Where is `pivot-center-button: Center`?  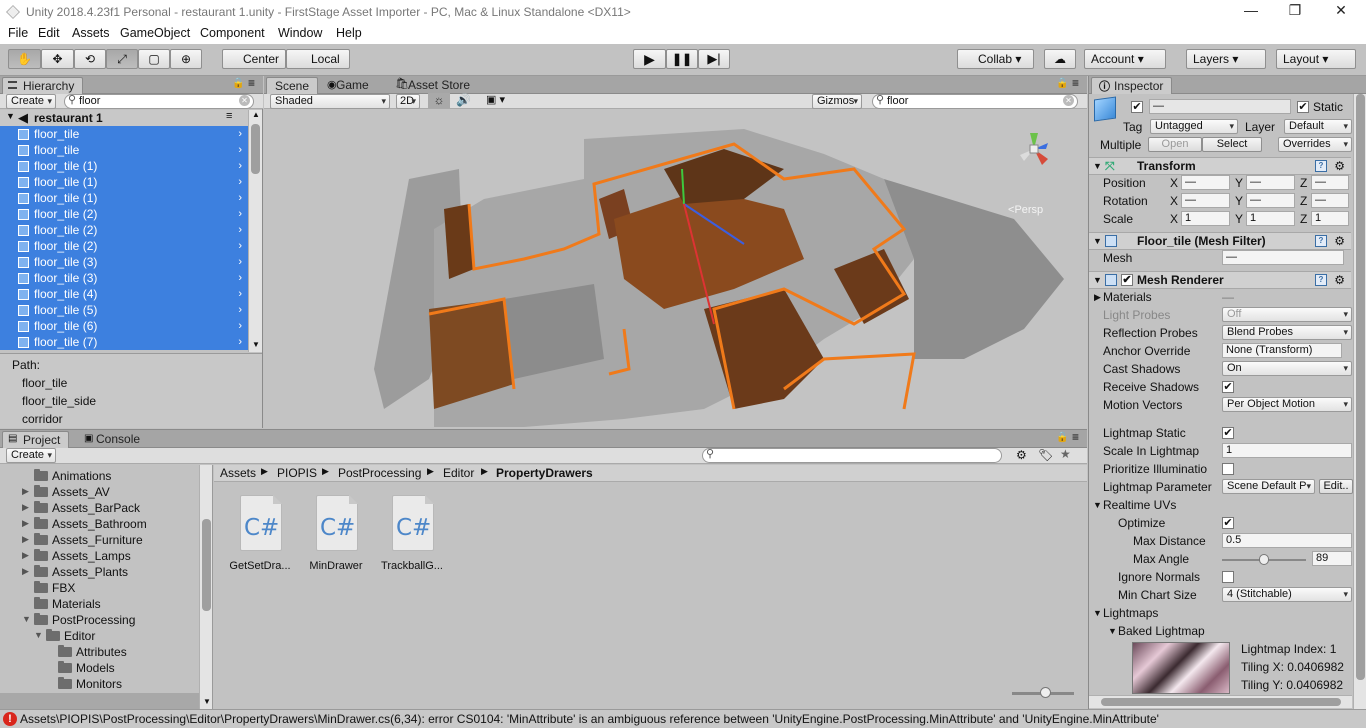
pivot-center-button: Center is located at coordinates (254, 59).